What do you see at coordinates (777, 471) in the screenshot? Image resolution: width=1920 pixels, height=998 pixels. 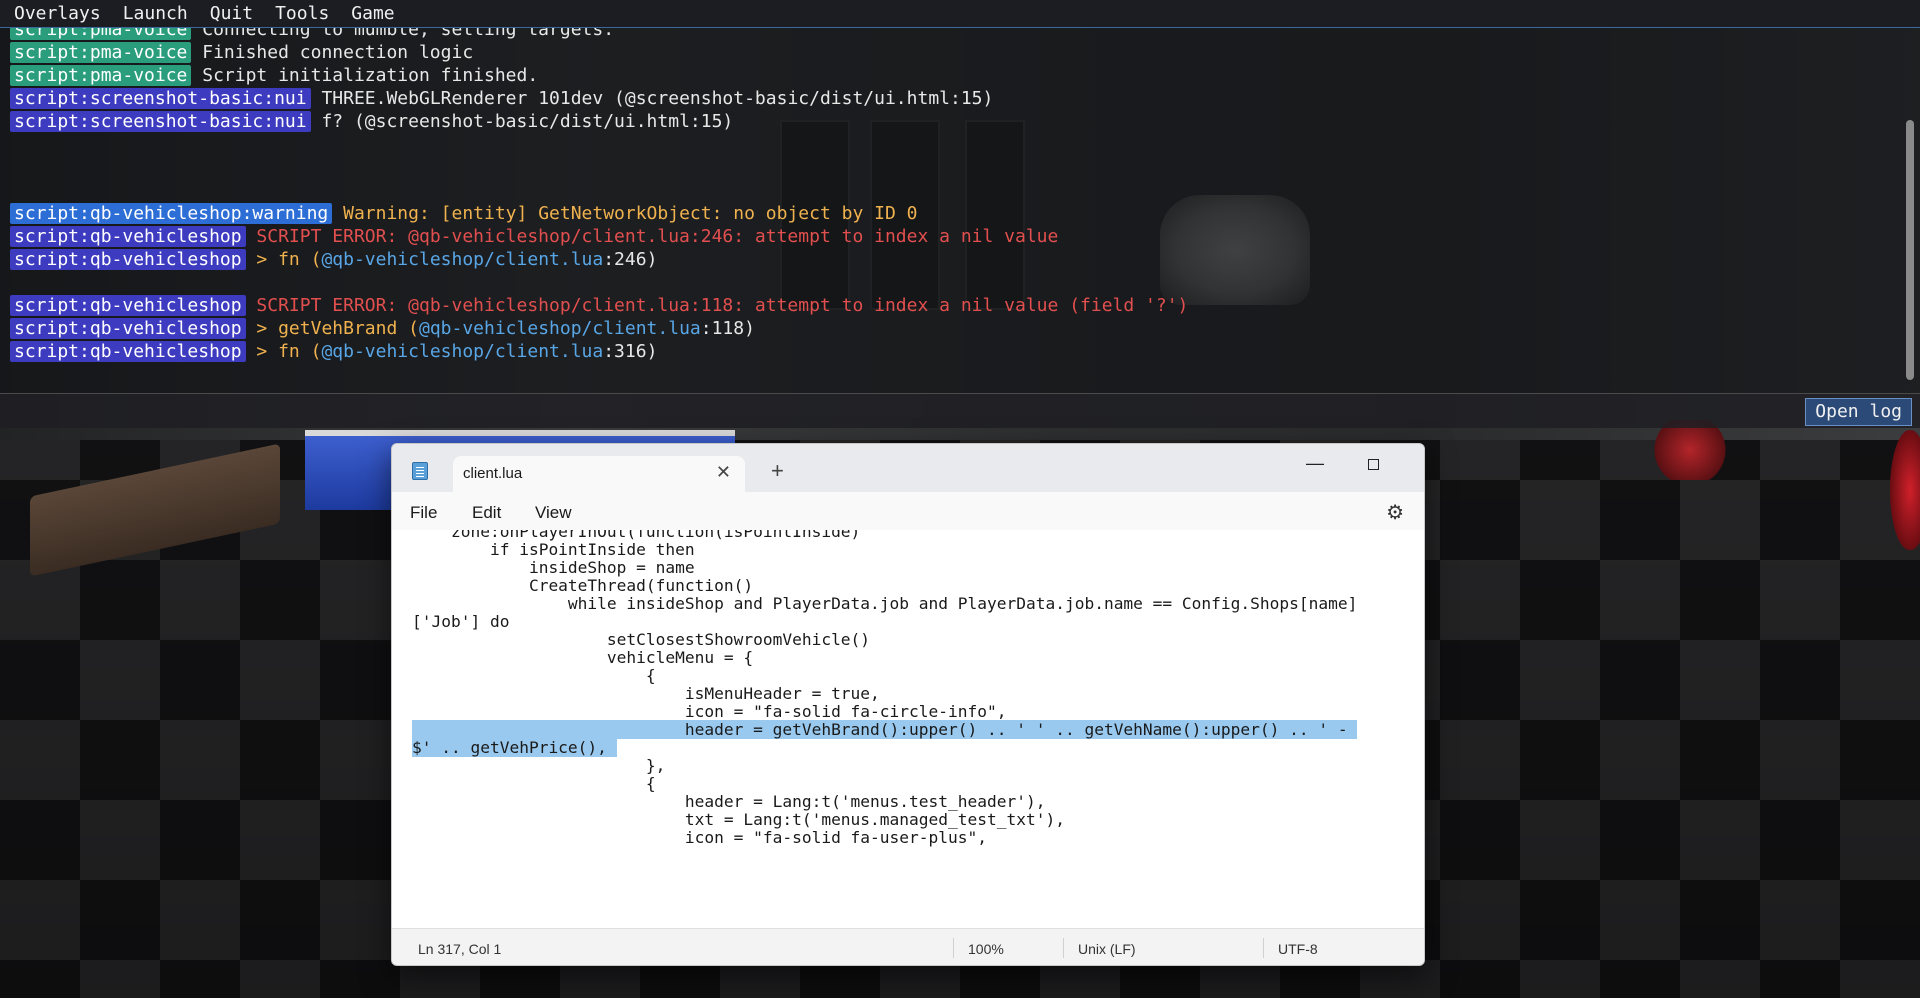 I see `new-tab-icon: +` at bounding box center [777, 471].